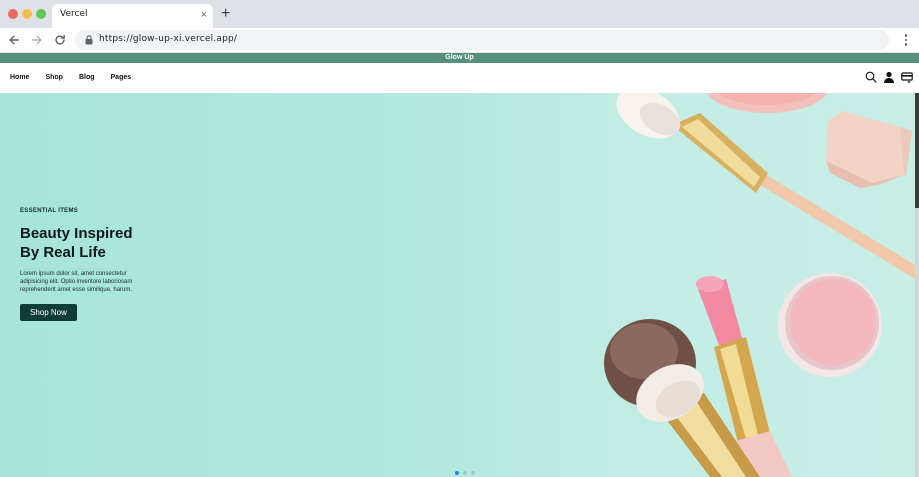 Image resolution: width=919 pixels, height=477 pixels. Describe the element at coordinates (13, 14) in the screenshot. I see `close-window-button` at that location.